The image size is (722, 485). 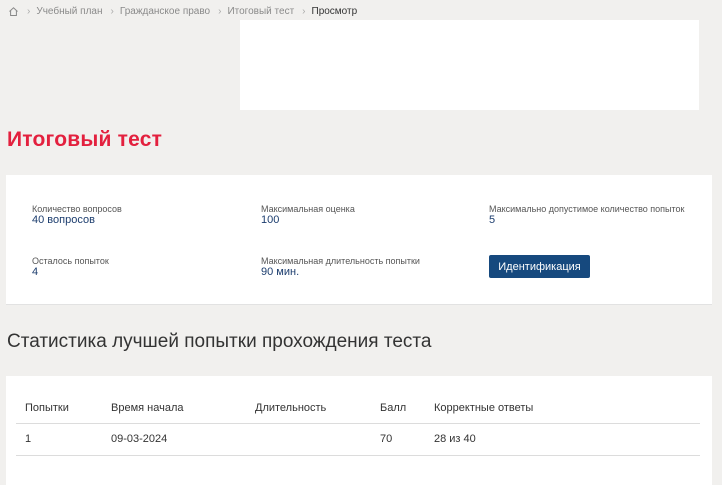 I want to click on max-score: Максимальная оценка 100, so click(x=308, y=215).